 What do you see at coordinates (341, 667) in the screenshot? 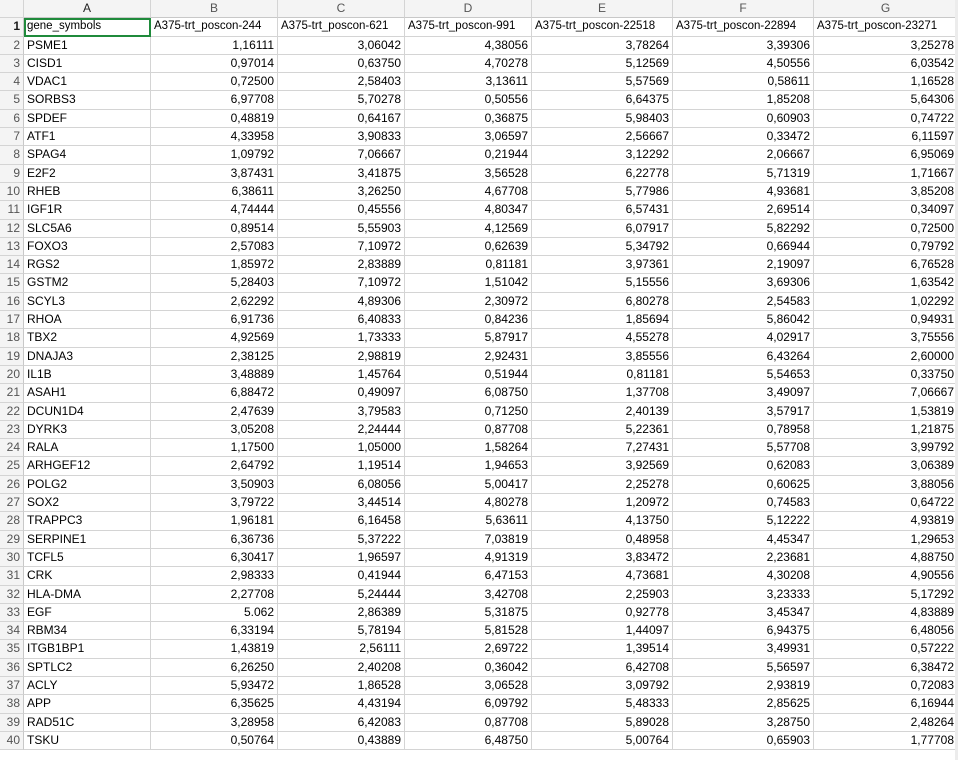
I see `value-cell: 2,40208` at bounding box center [341, 667].